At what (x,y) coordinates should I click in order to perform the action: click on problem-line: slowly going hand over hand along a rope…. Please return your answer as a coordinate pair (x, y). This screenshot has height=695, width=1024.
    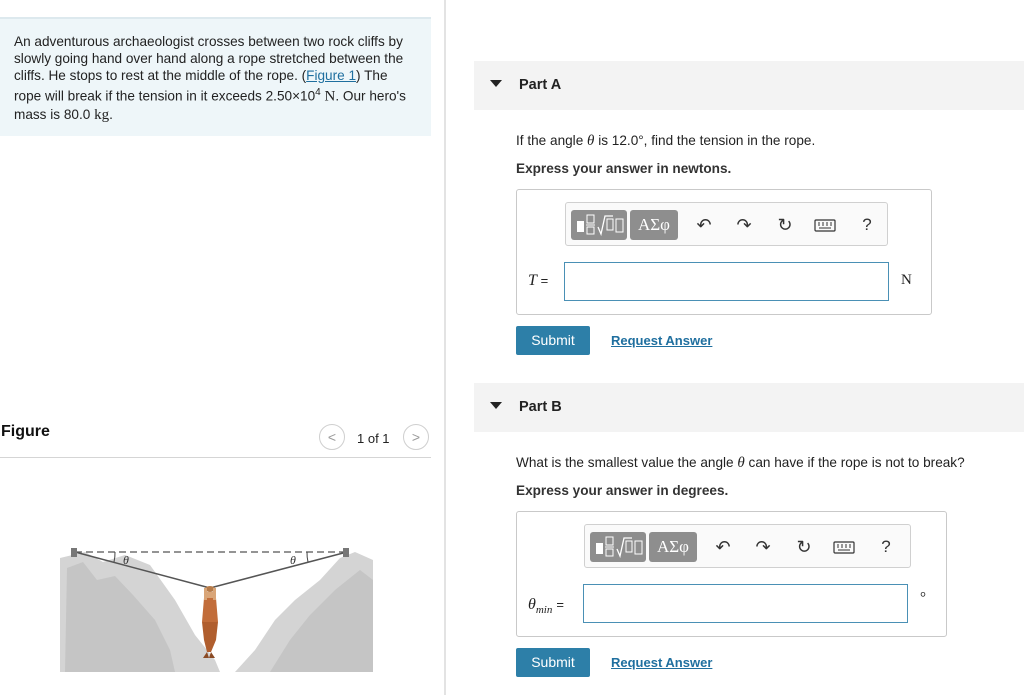
    Looking at the image, I should click on (209, 58).